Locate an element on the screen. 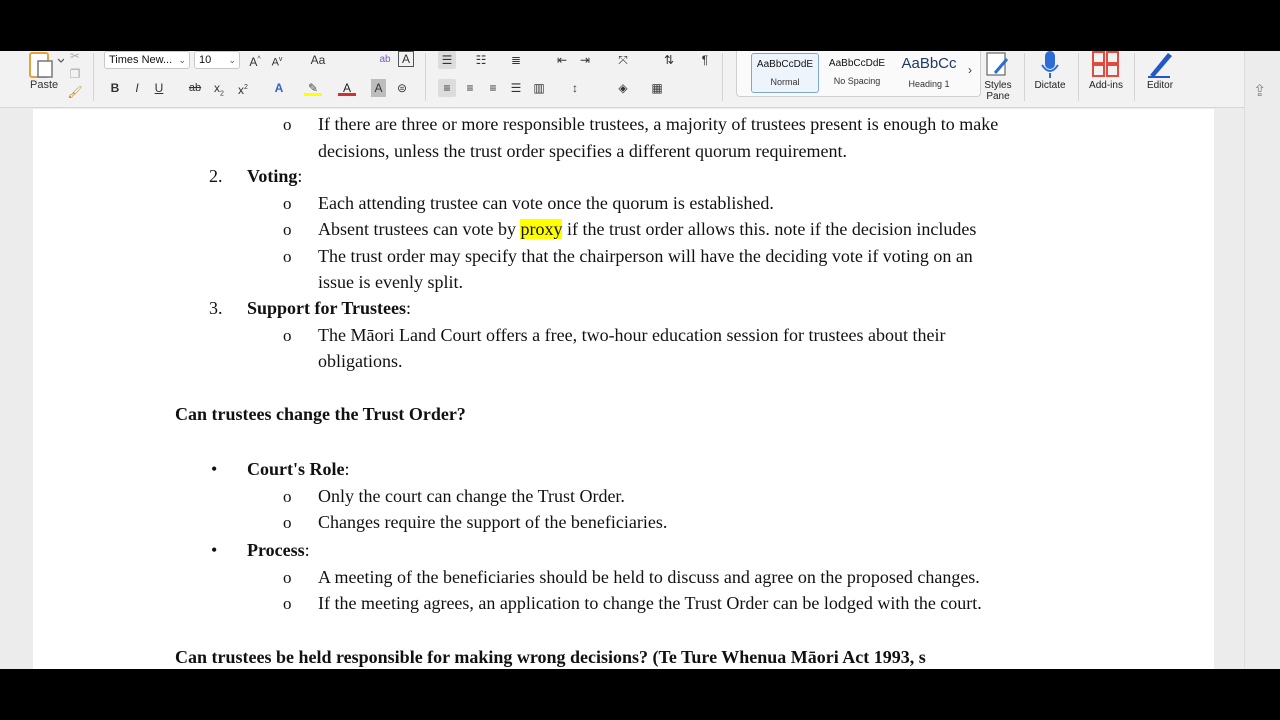  bullets-icon: ☰ is located at coordinates (447, 60).